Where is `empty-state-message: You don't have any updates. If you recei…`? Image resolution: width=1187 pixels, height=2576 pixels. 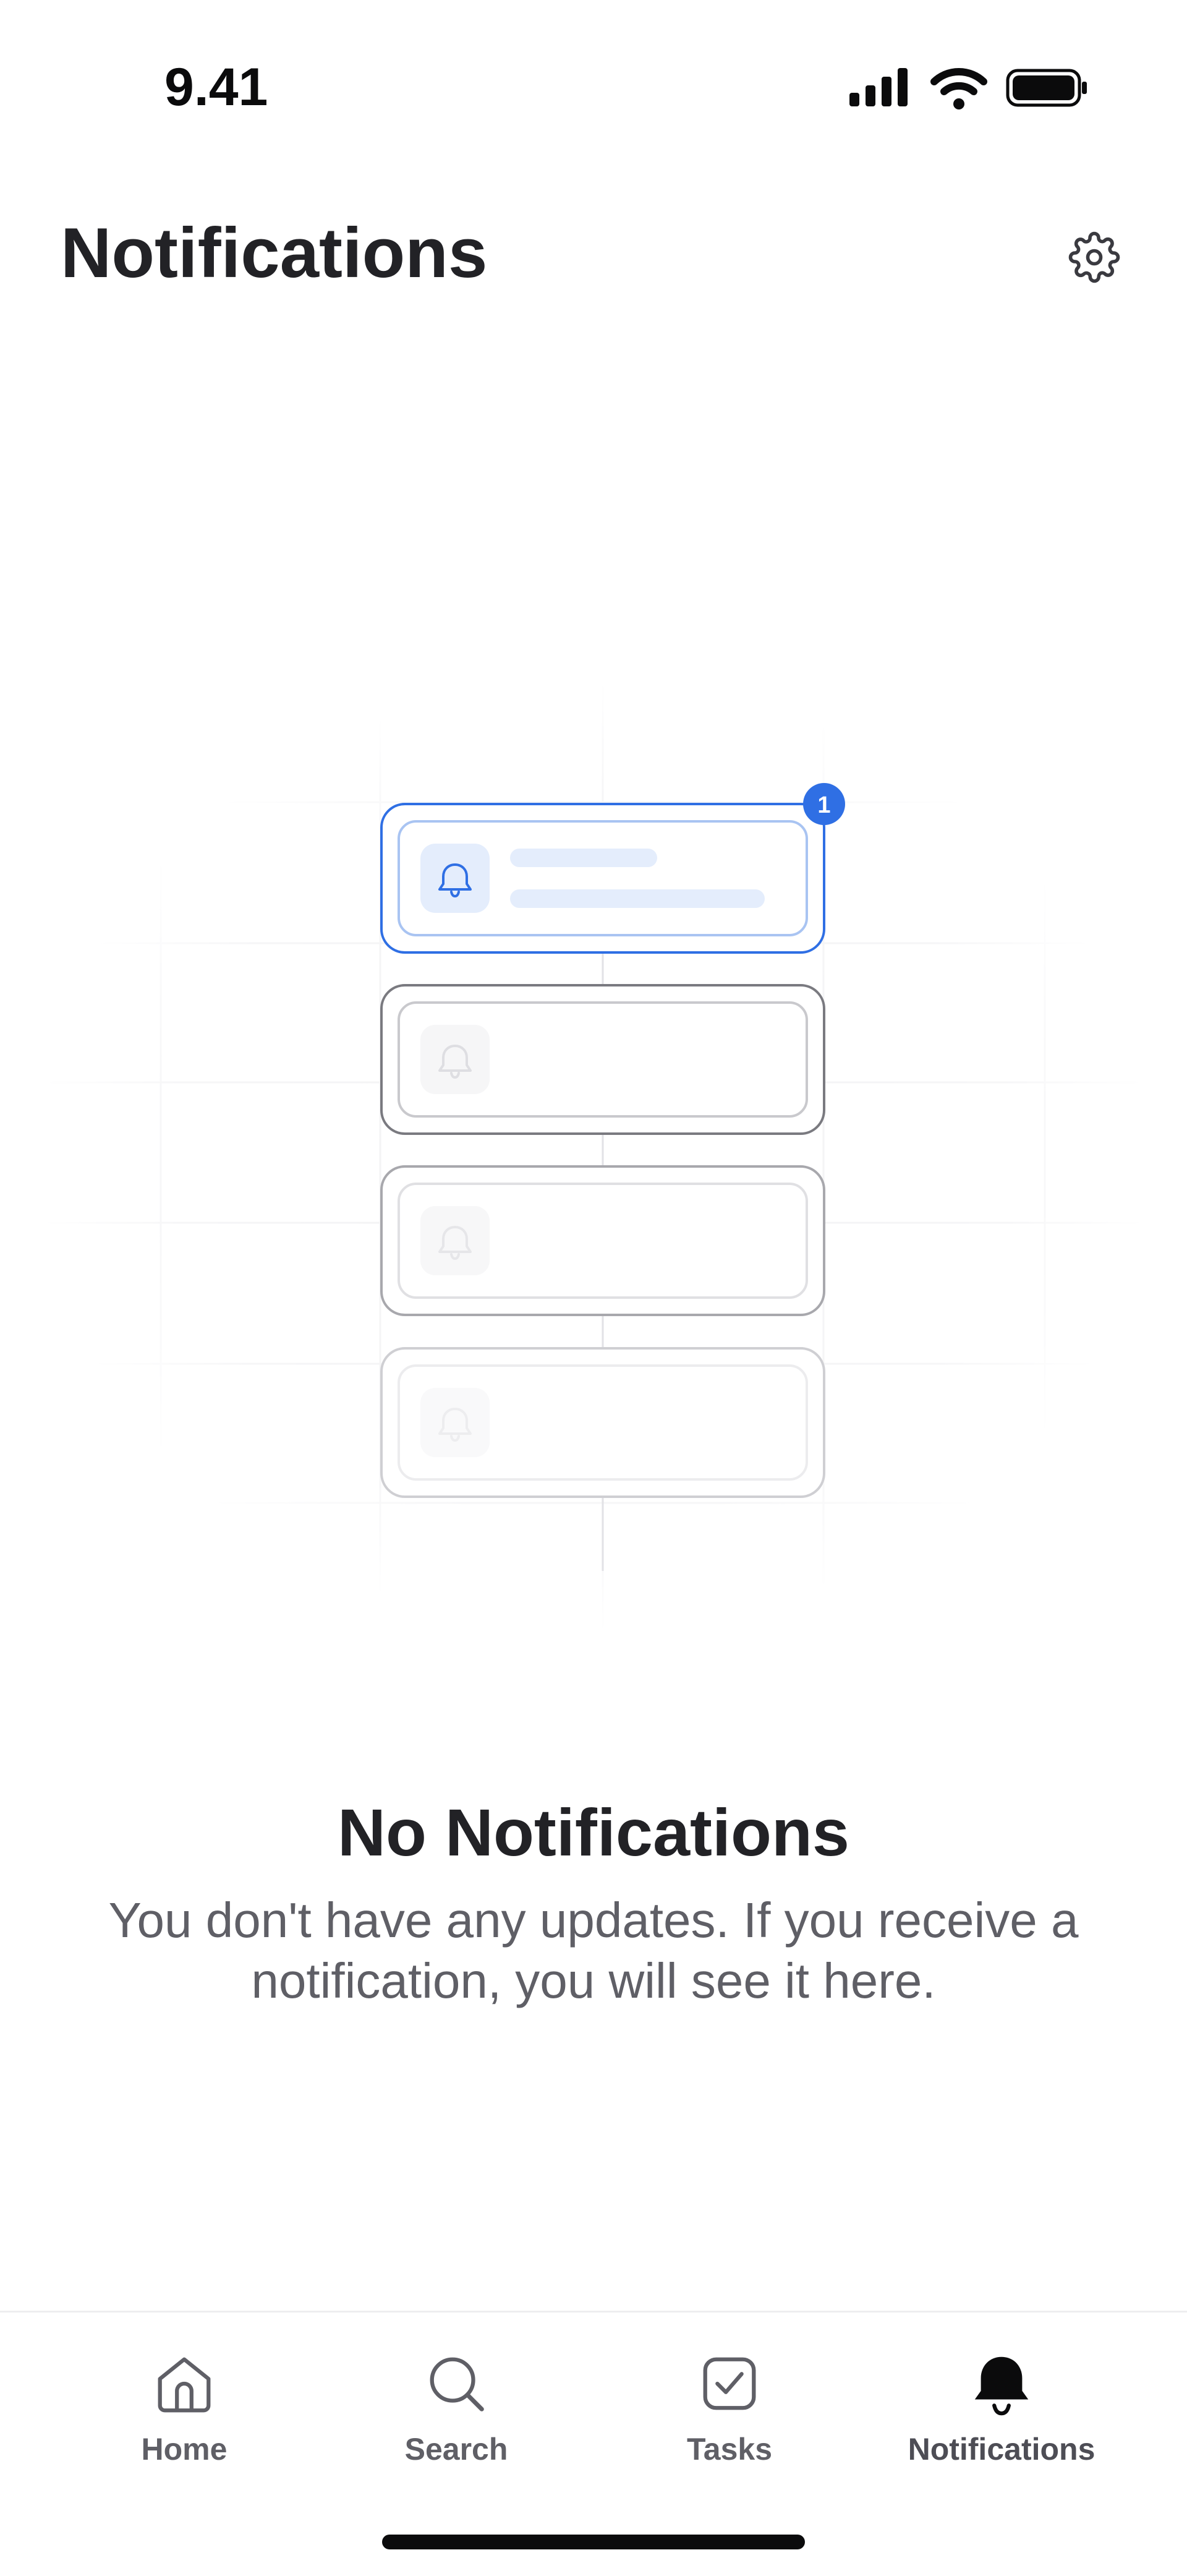 empty-state-message: You don't have any updates. If you recei… is located at coordinates (593, 1950).